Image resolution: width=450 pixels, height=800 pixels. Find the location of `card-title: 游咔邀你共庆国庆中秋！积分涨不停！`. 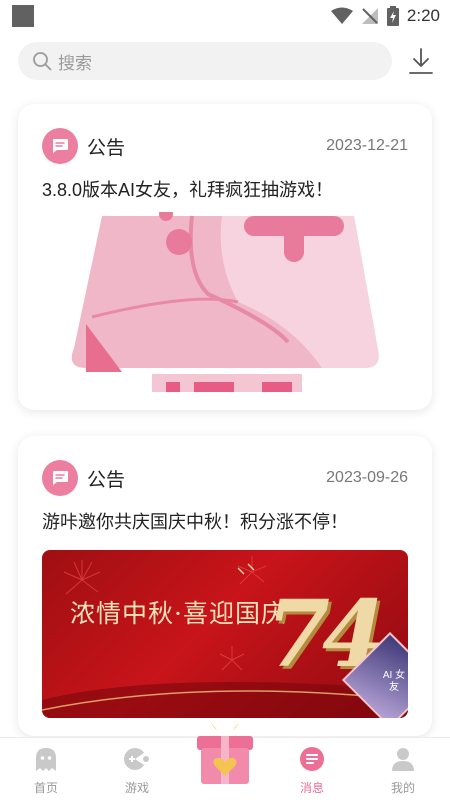

card-title: 游咔邀你共庆国庆中秋！积分涨不停！ is located at coordinates (195, 522).